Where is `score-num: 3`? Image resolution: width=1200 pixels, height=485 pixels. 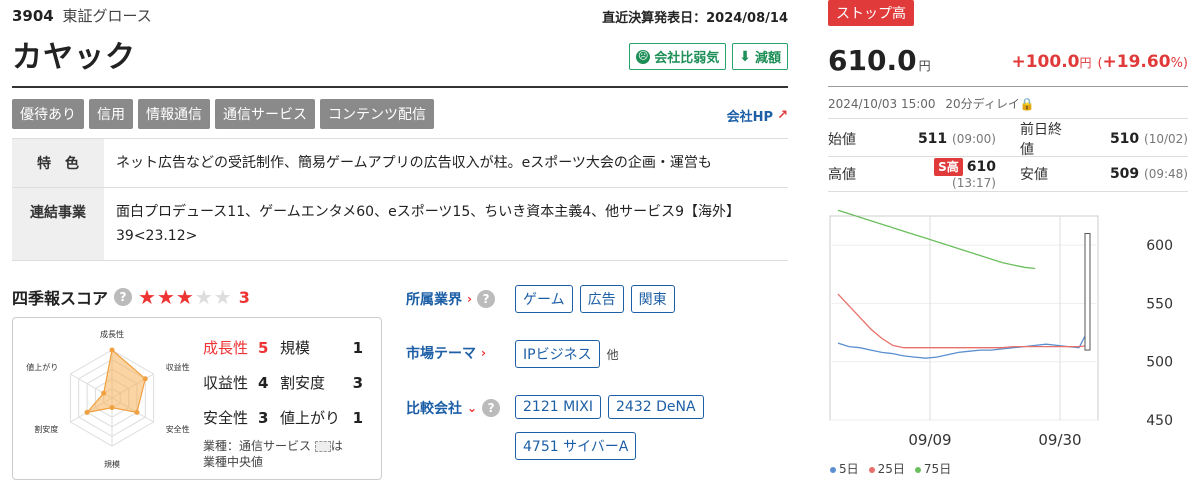 score-num: 3 is located at coordinates (357, 382).